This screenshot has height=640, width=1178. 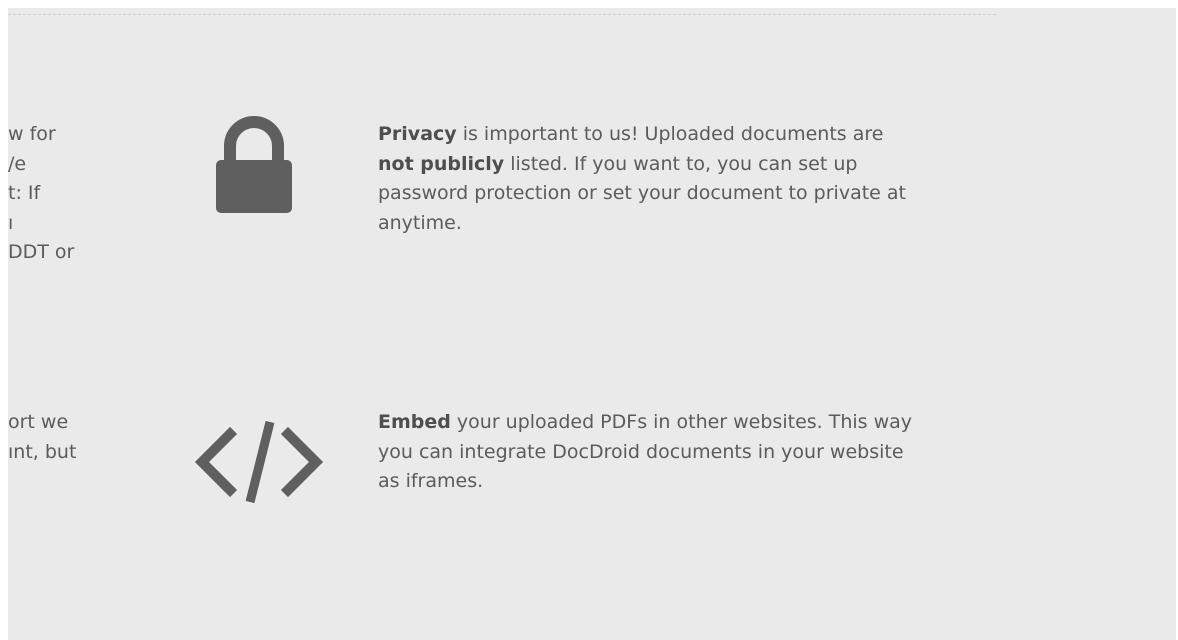 What do you see at coordinates (254, 166) in the screenshot?
I see `lock-icon` at bounding box center [254, 166].